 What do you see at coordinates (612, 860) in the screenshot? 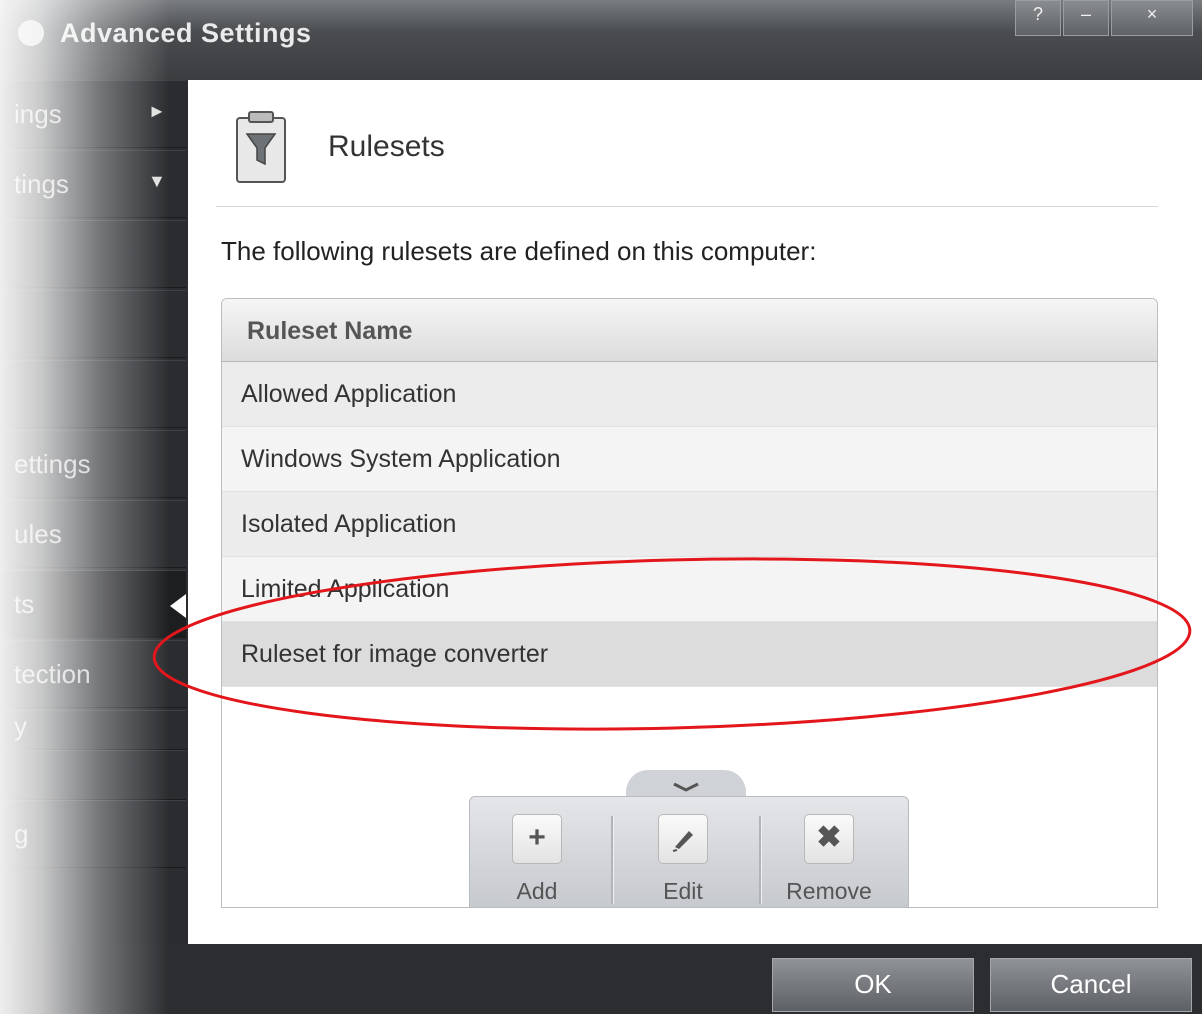
I see `toolbar-separator` at bounding box center [612, 860].